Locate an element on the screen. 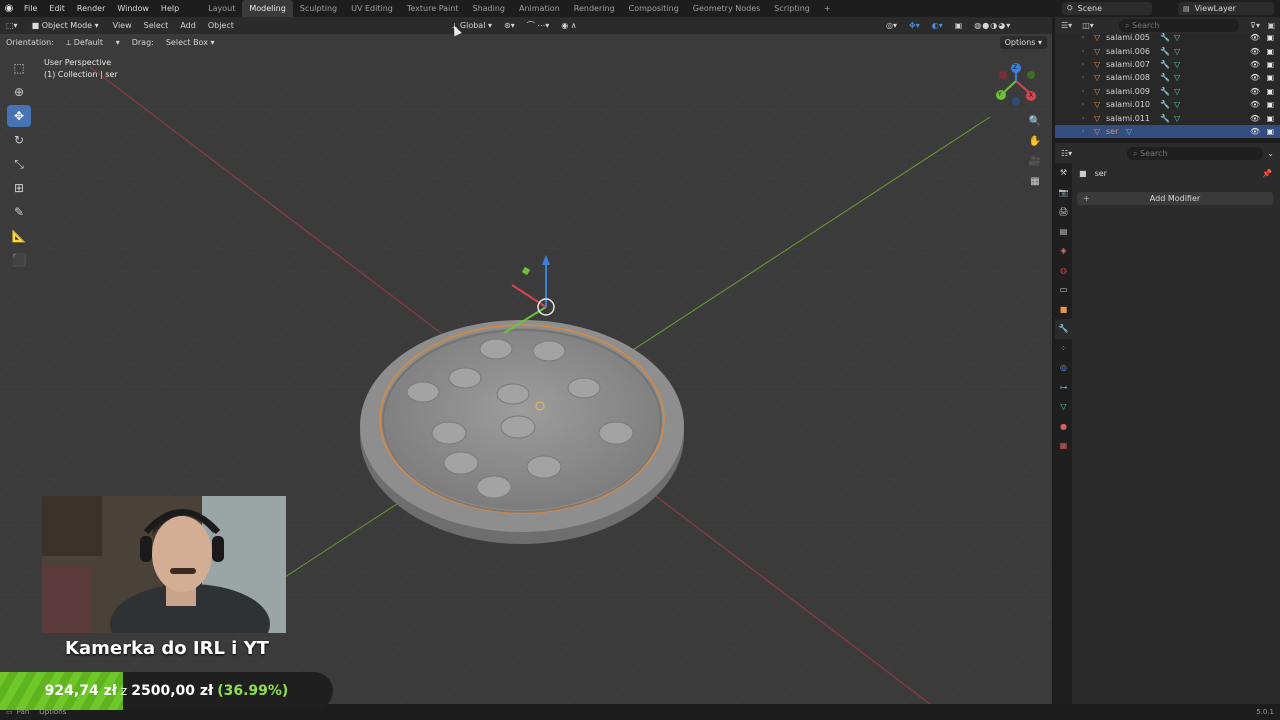 Image resolution: width=1280 pixels, height=720 pixels. rotate-tool-icon: ↻ is located at coordinates (19, 140).